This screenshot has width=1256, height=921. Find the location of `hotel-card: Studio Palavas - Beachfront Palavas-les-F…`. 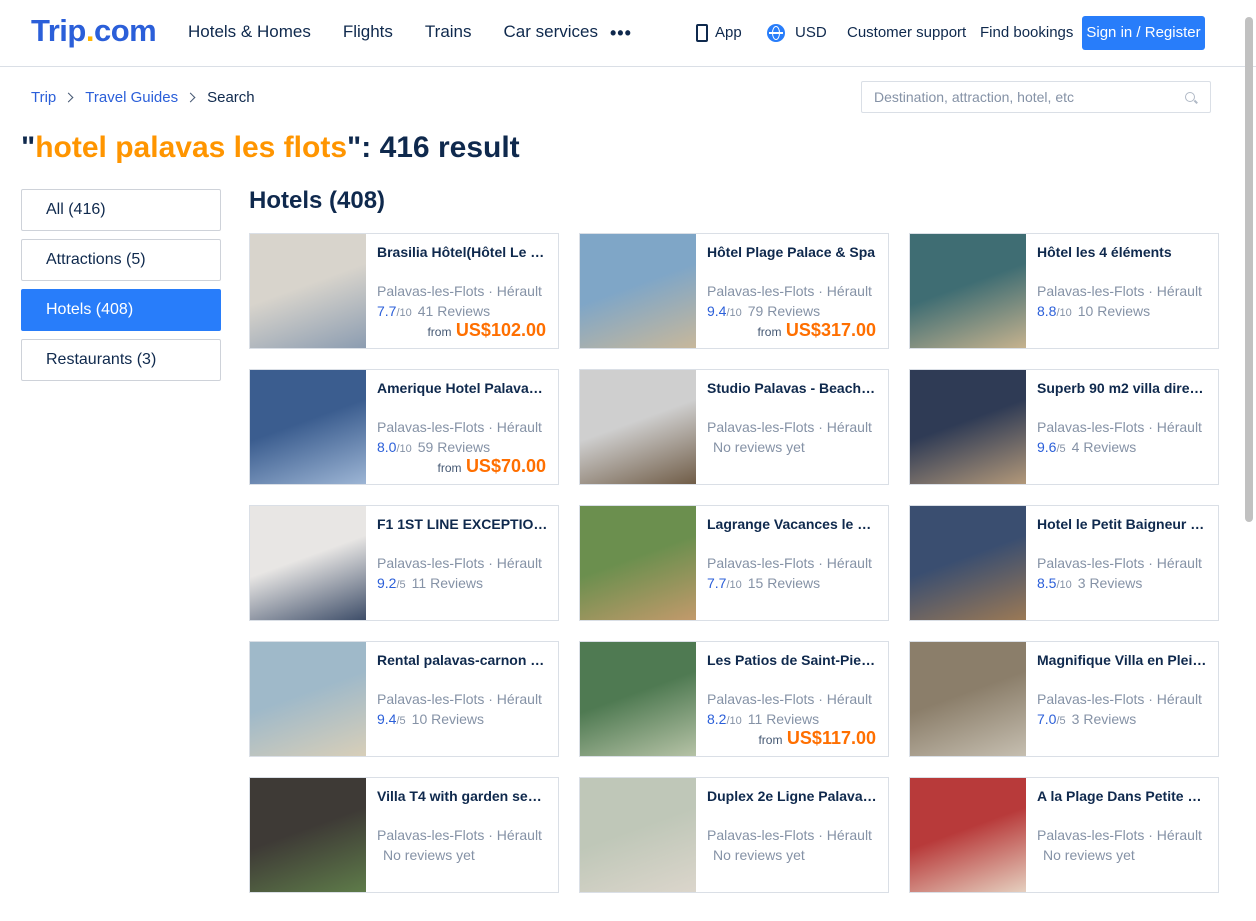

hotel-card: Studio Palavas - Beachfront Palavas-les-F… is located at coordinates (734, 427).